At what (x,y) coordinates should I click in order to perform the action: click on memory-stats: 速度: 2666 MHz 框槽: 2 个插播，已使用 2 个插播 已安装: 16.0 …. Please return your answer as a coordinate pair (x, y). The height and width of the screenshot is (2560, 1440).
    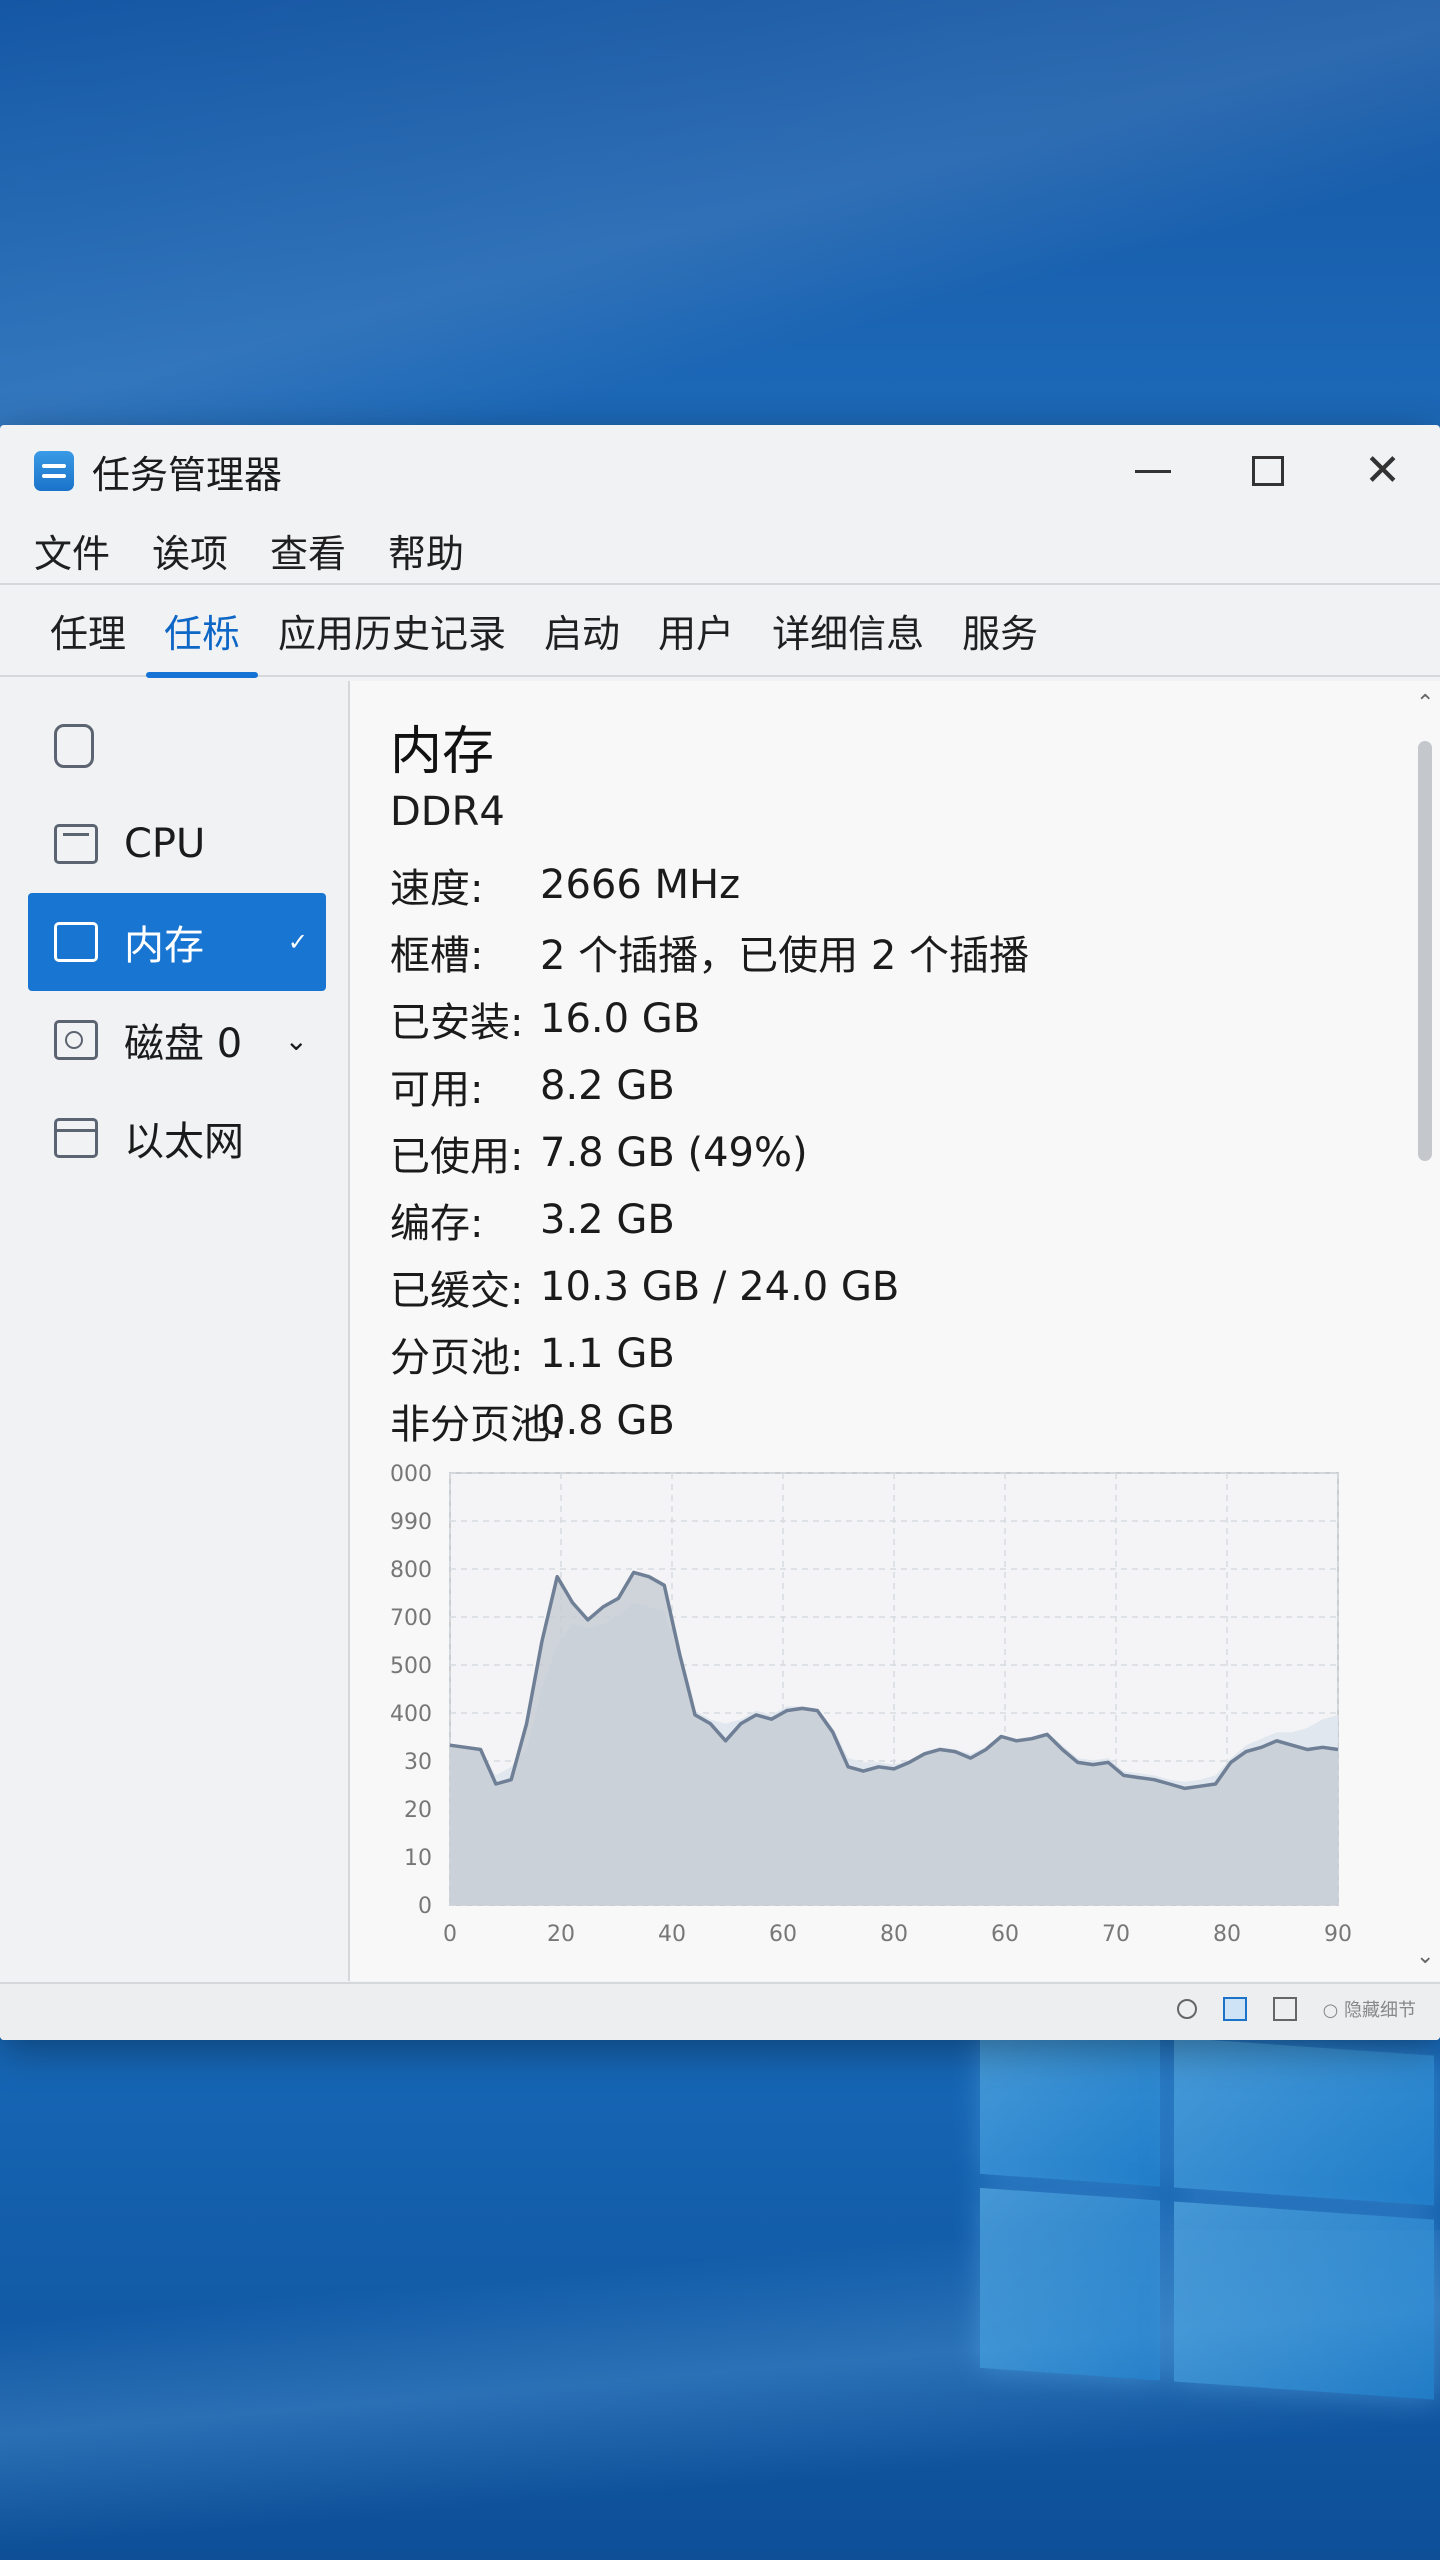
    Looking at the image, I should click on (709, 1152).